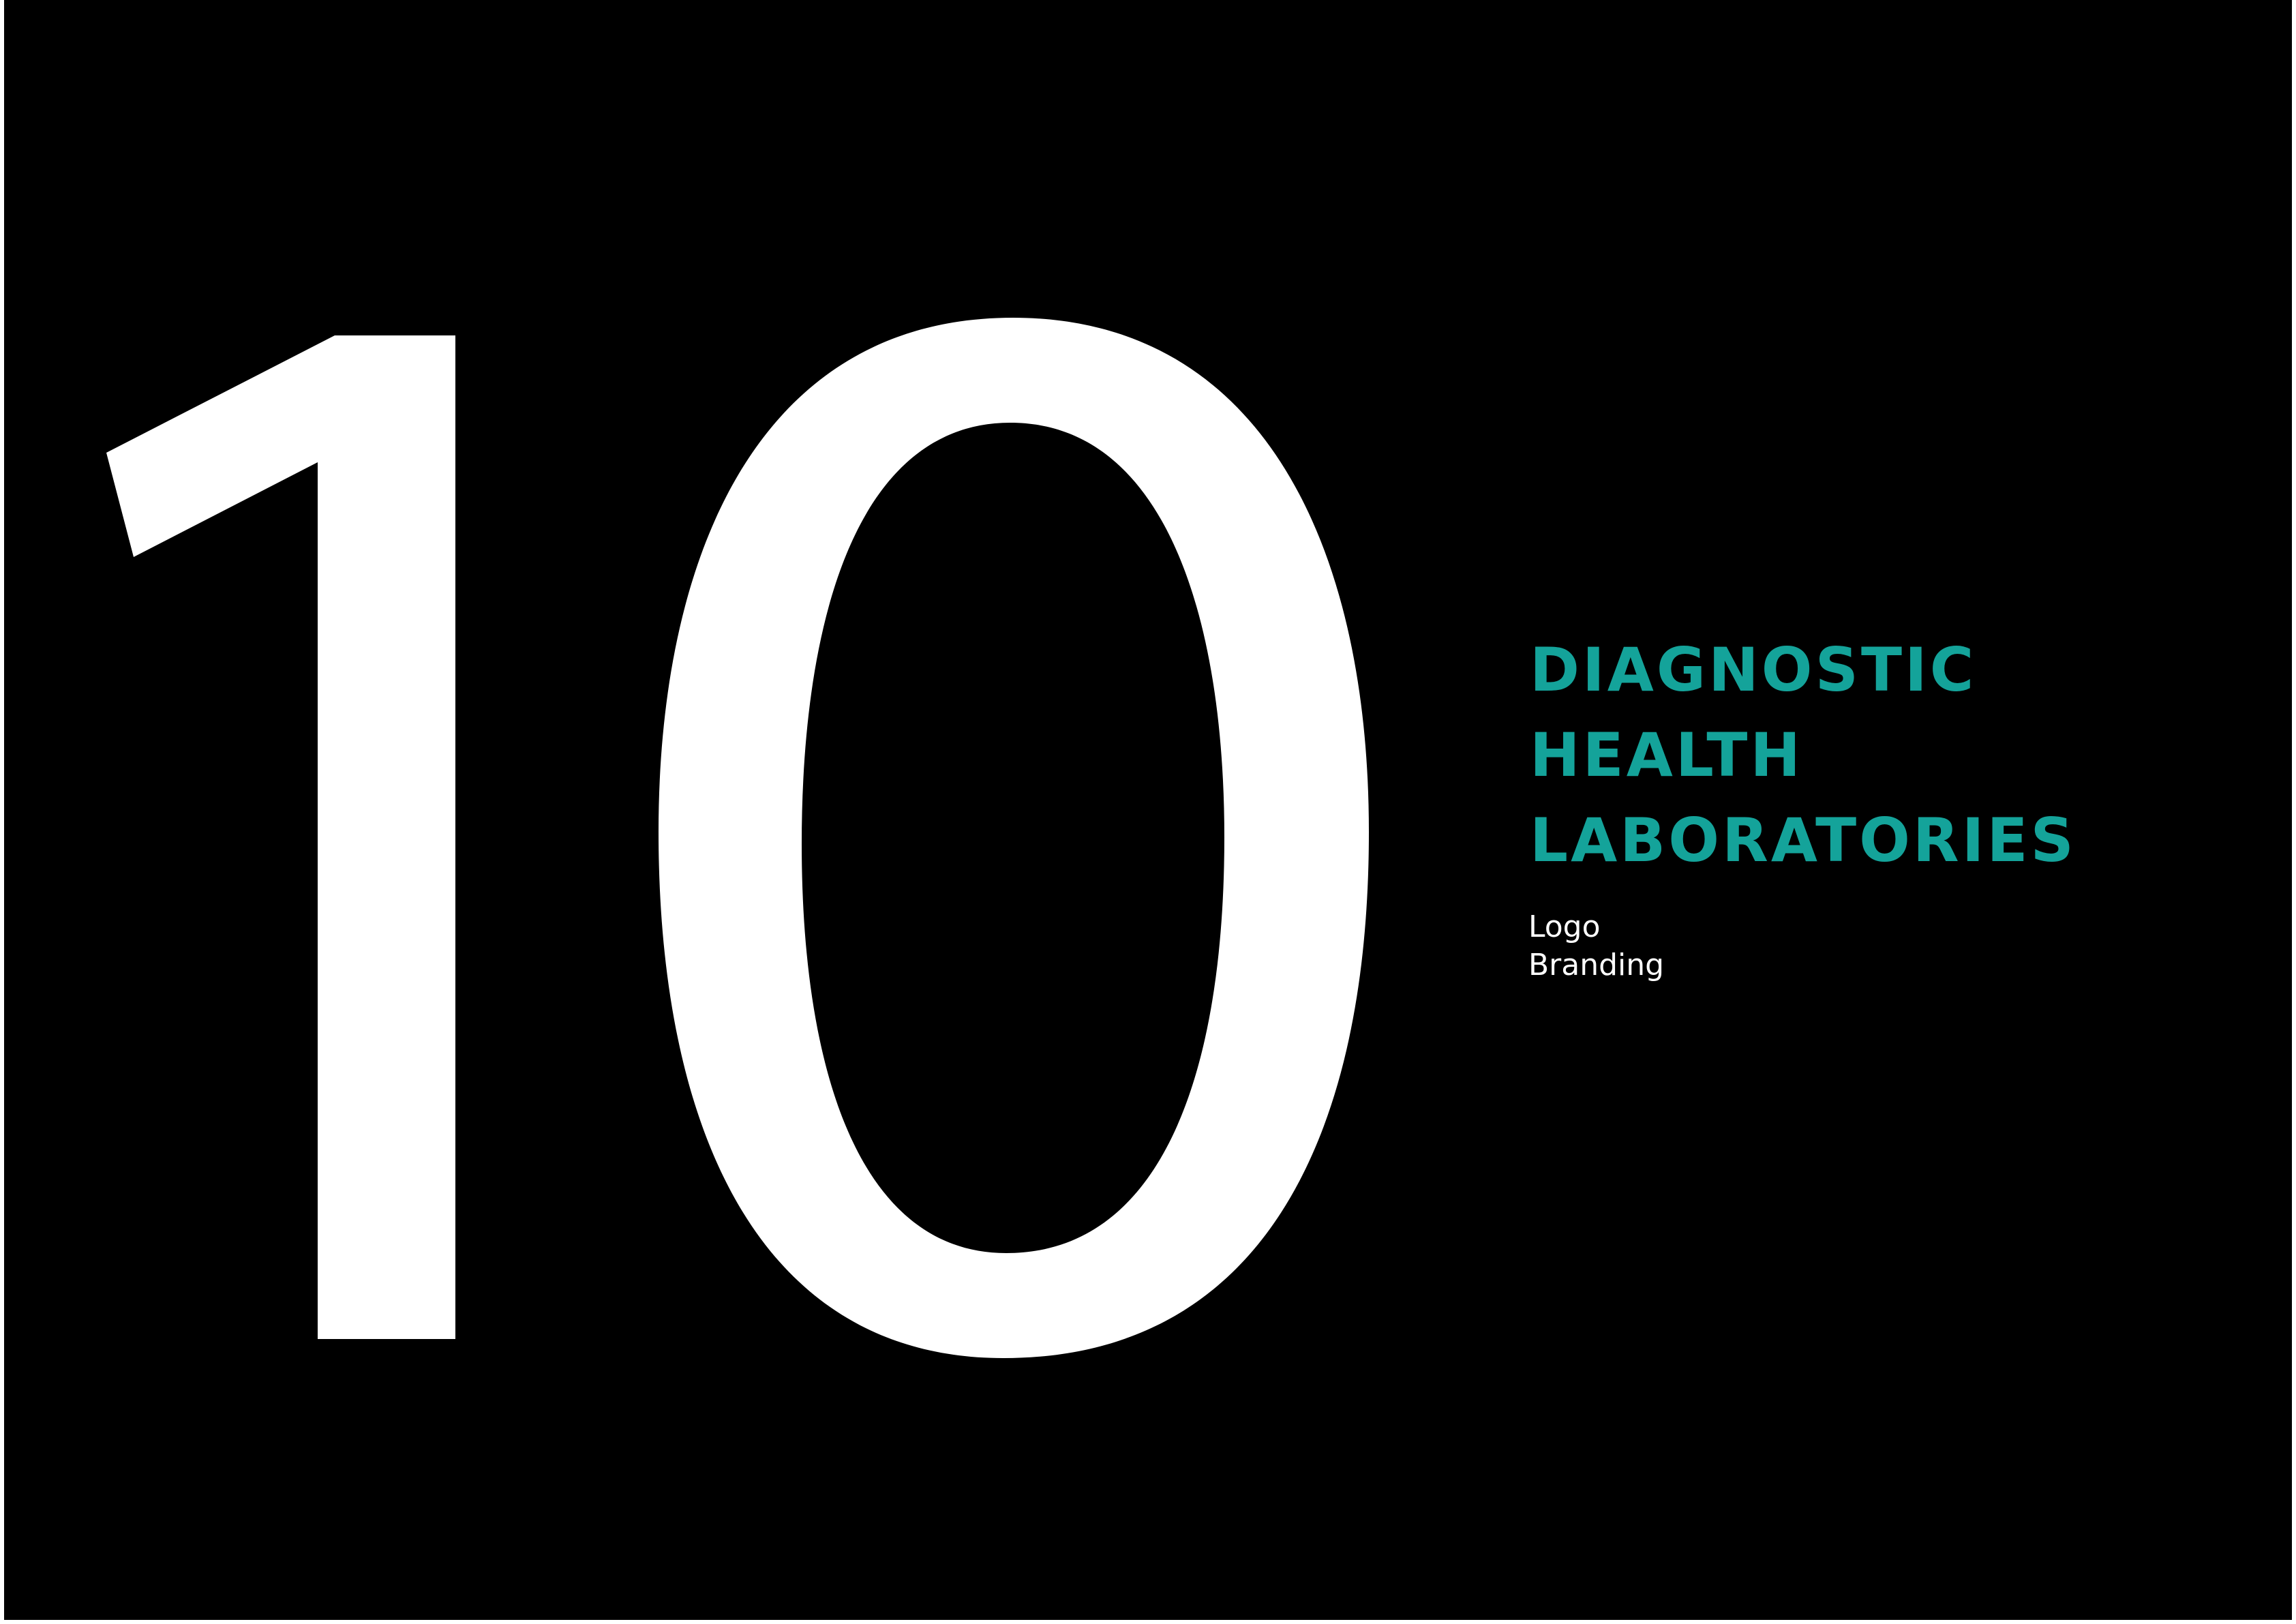 This screenshot has width=2296, height=1624. What do you see at coordinates (1733, 946) in the screenshot?
I see `project-tags: Logo Branding` at bounding box center [1733, 946].